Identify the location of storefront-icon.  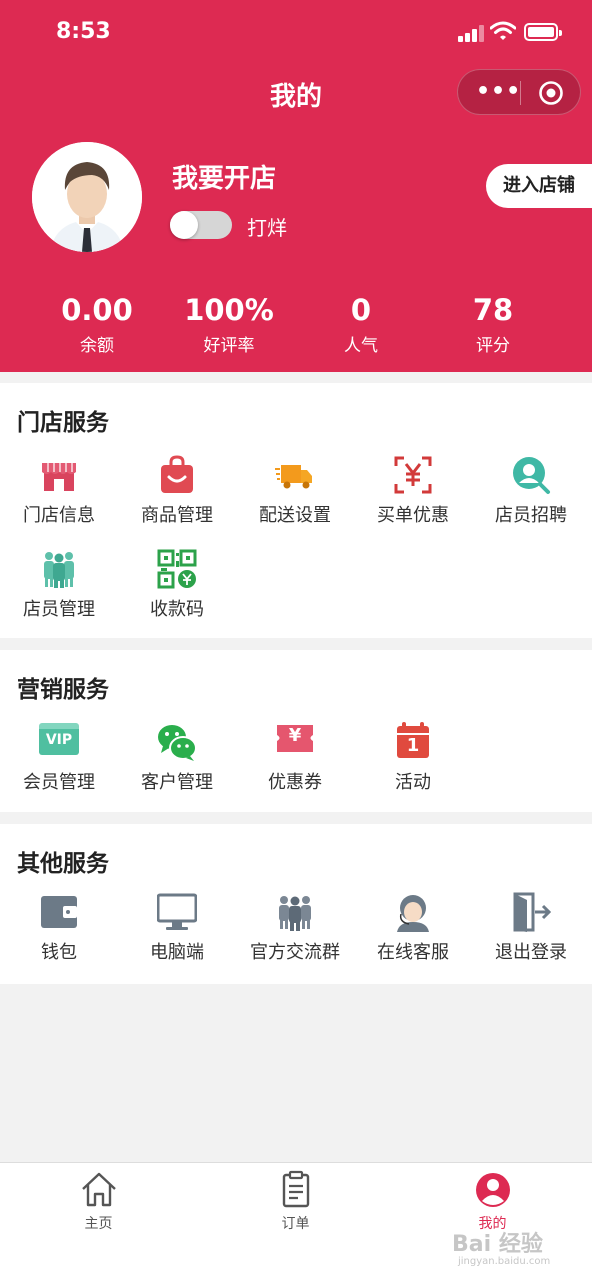
(59, 477).